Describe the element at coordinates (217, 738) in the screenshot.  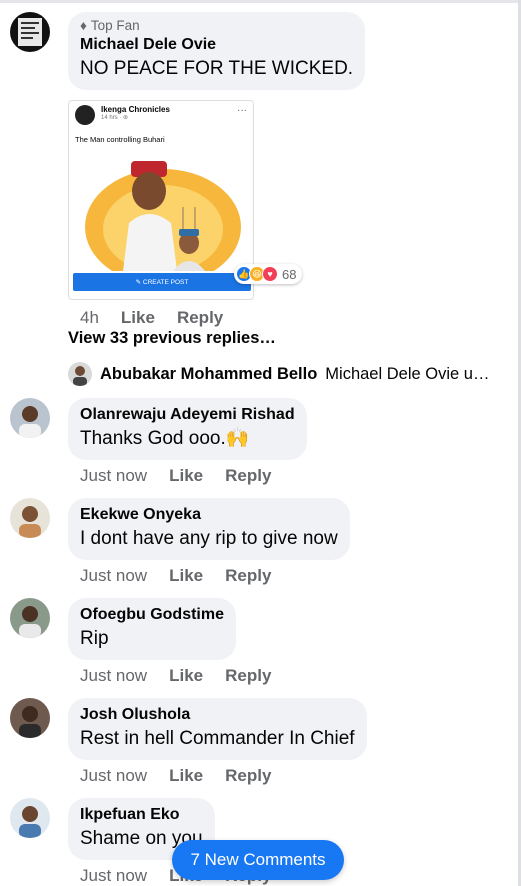
I see `comment-text: Rest in hell Commander In Chief` at that location.